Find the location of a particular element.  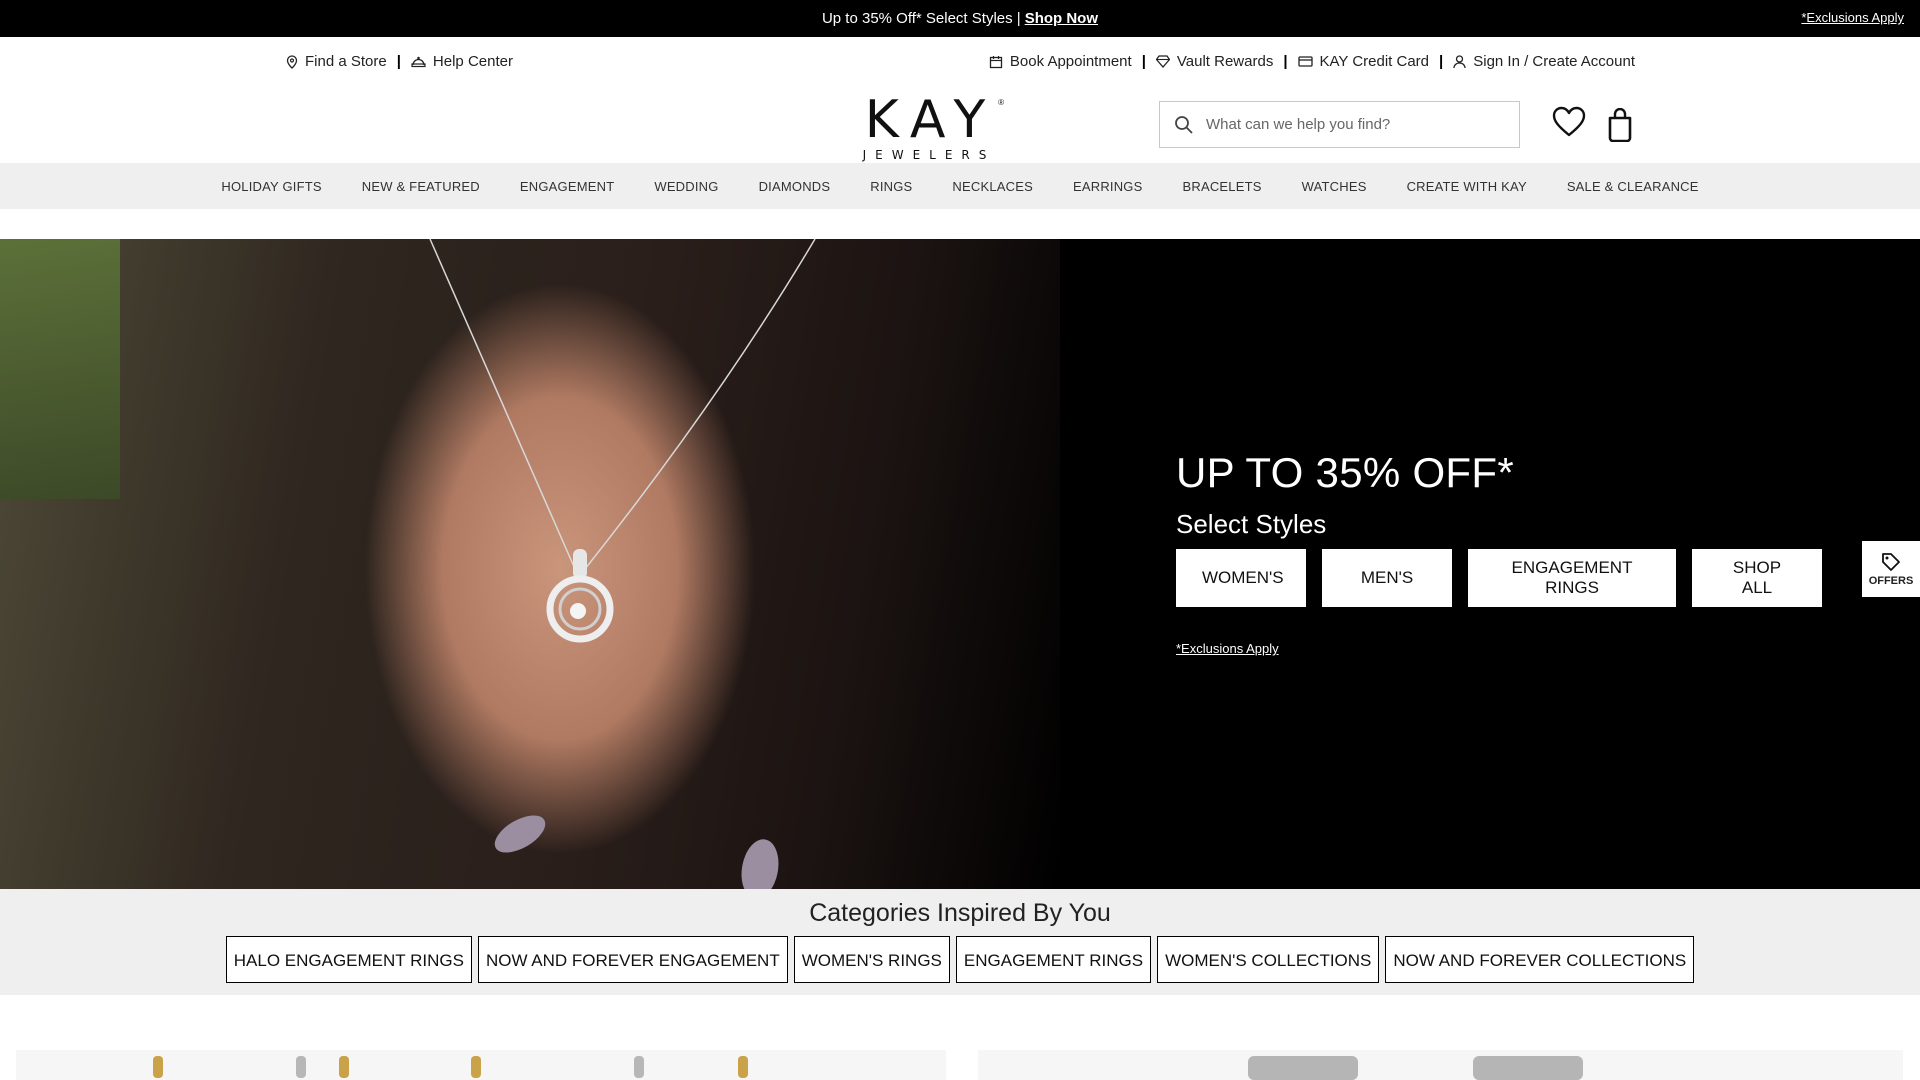

hero-title: UP TO 35% OFF* is located at coordinates (1345, 472).